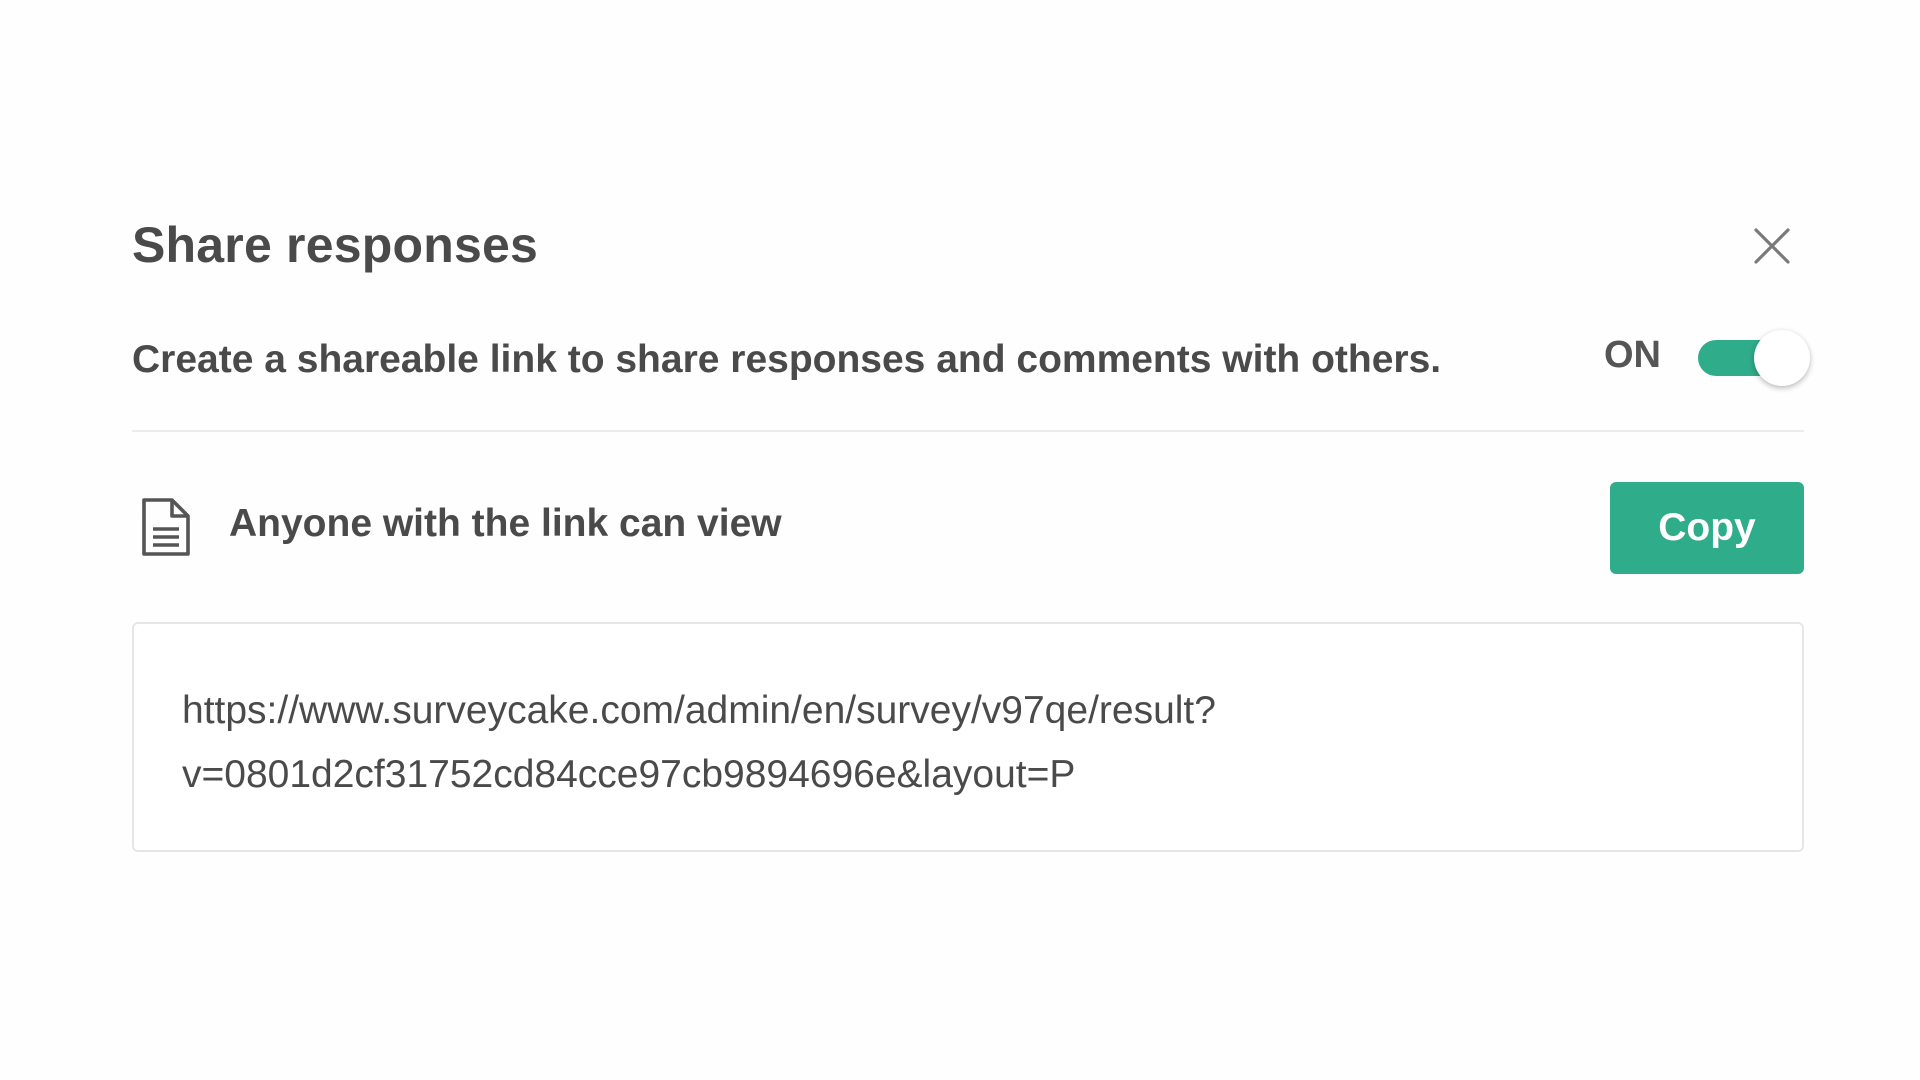  What do you see at coordinates (1632, 355) in the screenshot?
I see `toggle-status-label: ON` at bounding box center [1632, 355].